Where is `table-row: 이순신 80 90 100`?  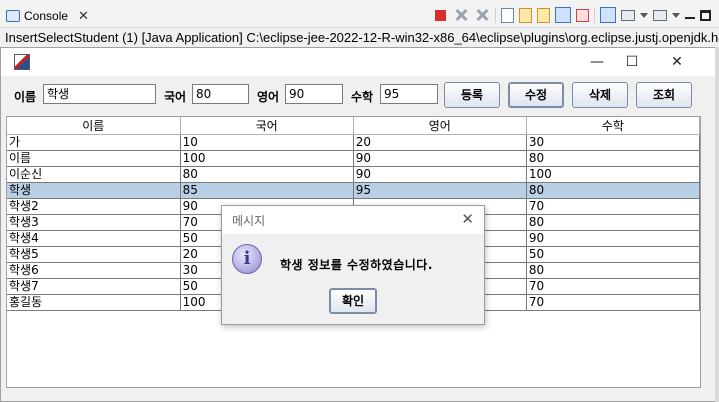
table-row: 이순신 80 90 100 is located at coordinates (354, 174).